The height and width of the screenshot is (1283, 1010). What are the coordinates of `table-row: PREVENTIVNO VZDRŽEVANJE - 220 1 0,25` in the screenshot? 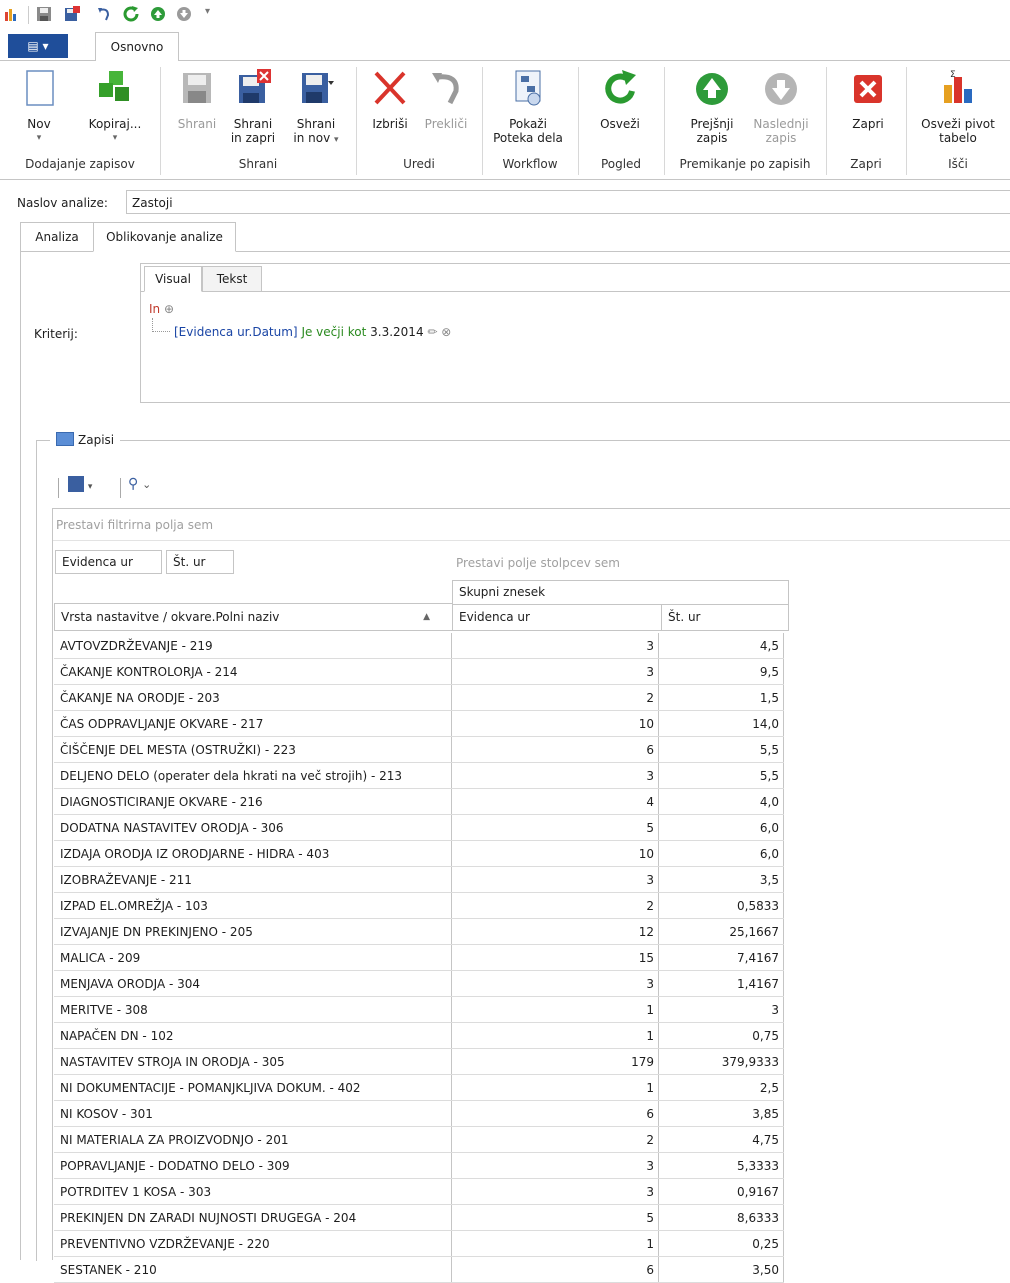 It's located at (419, 1243).